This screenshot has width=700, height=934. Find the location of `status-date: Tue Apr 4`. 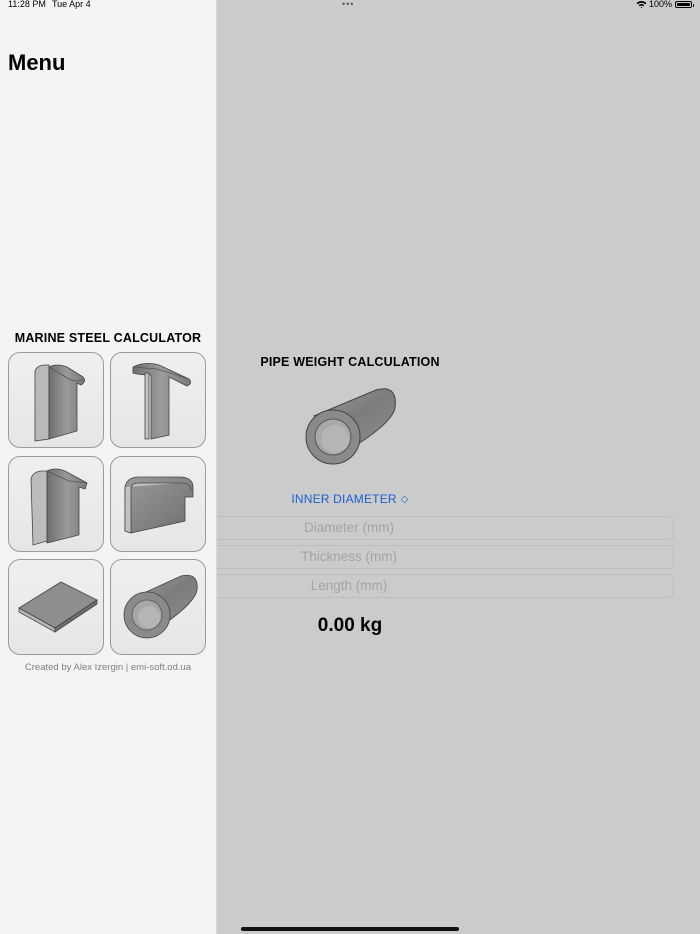

status-date: Tue Apr 4 is located at coordinates (71, 4).